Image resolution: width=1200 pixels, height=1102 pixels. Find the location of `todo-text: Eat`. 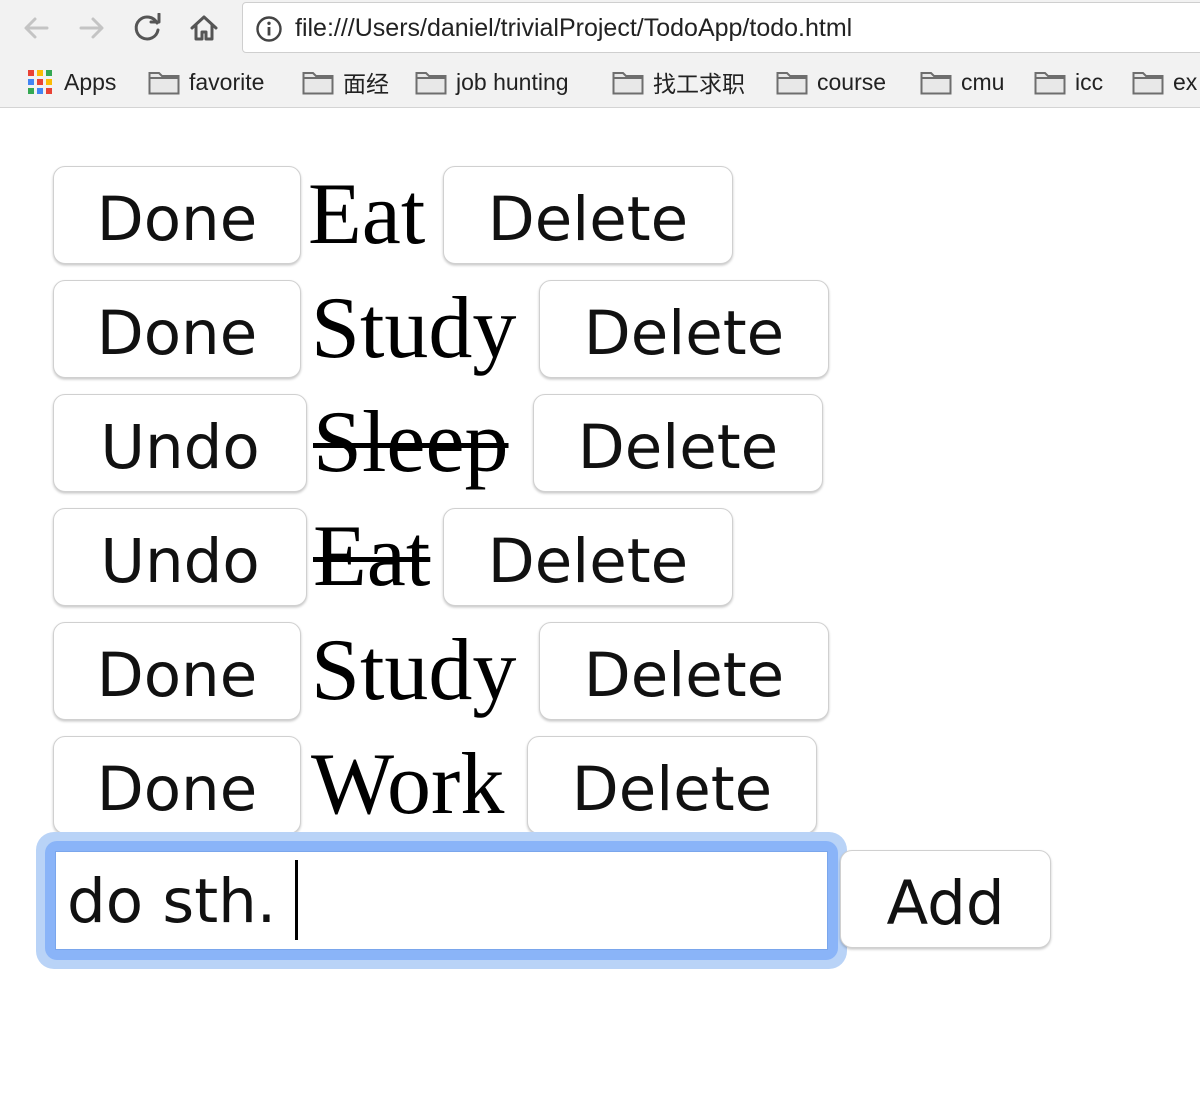

todo-text: Eat is located at coordinates (367, 214).